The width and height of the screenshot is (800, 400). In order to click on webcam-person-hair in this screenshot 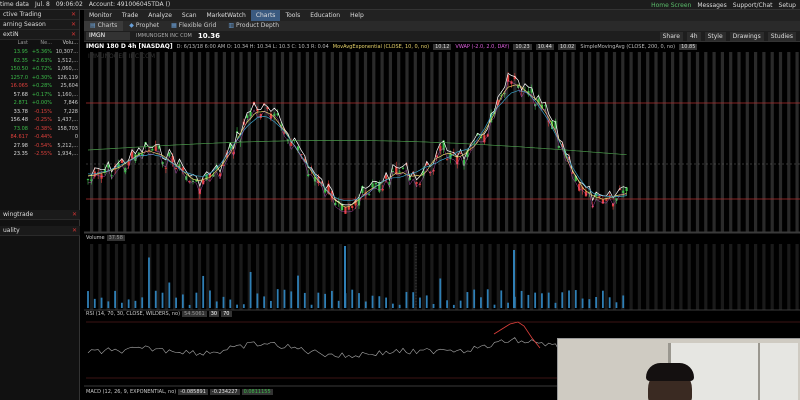, I will do `click(670, 372)`.